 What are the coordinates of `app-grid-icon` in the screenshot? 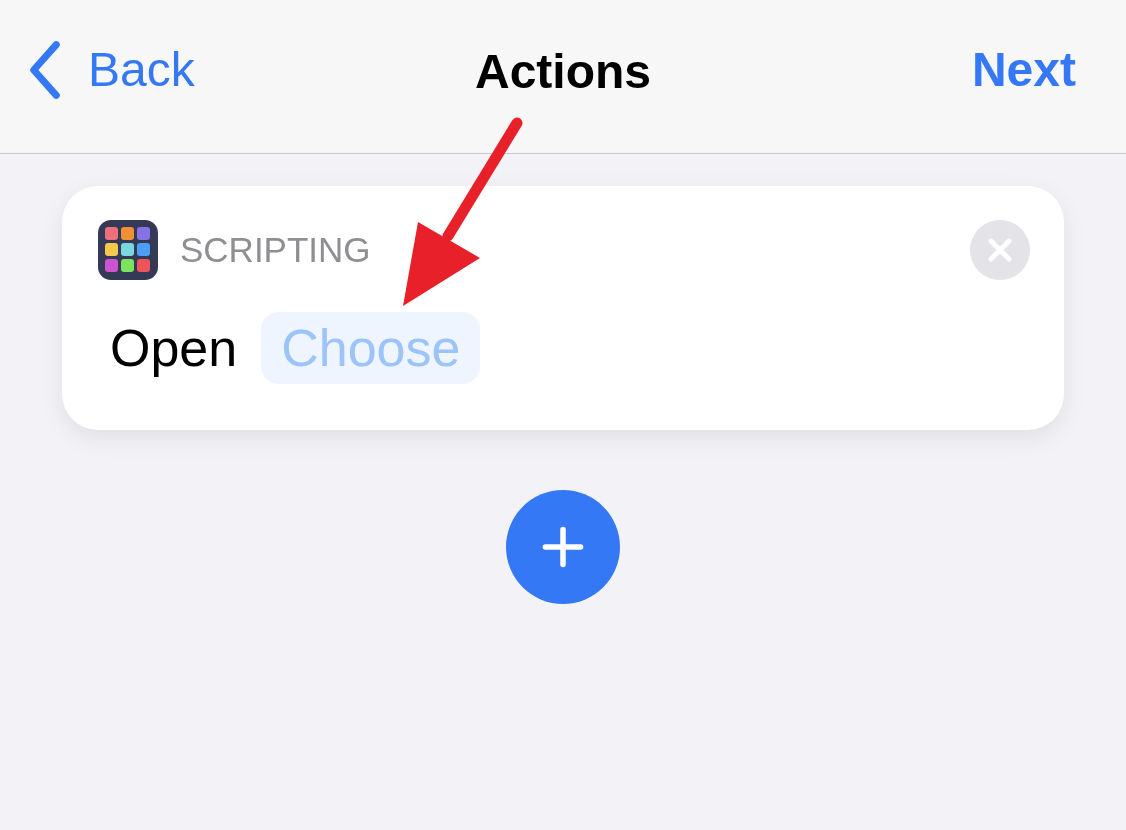 It's located at (128, 250).